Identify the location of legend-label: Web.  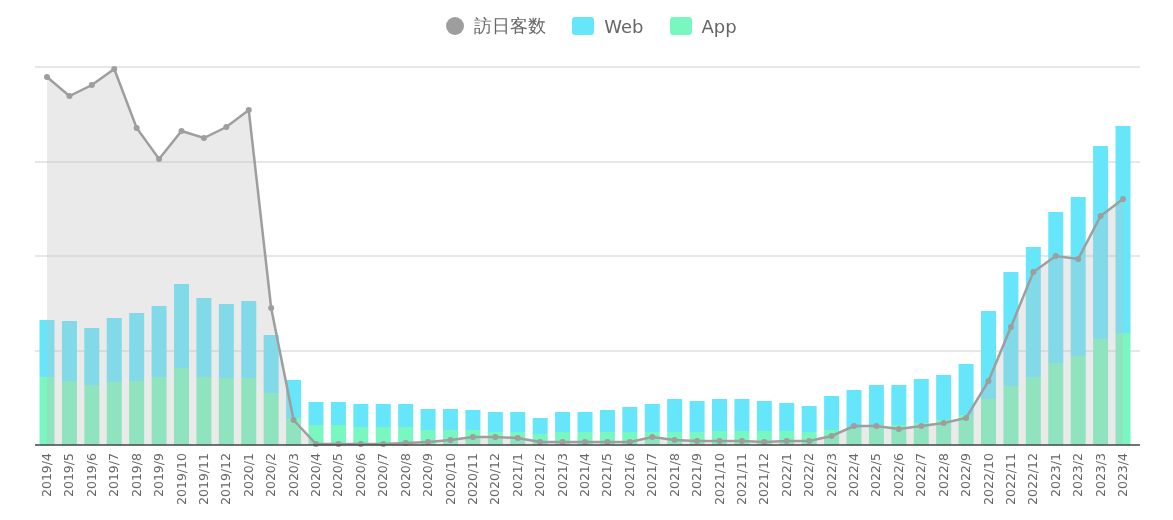
(624, 26).